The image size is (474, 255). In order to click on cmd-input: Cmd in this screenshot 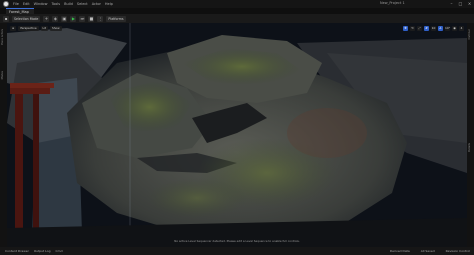, I will do `click(59, 251)`.